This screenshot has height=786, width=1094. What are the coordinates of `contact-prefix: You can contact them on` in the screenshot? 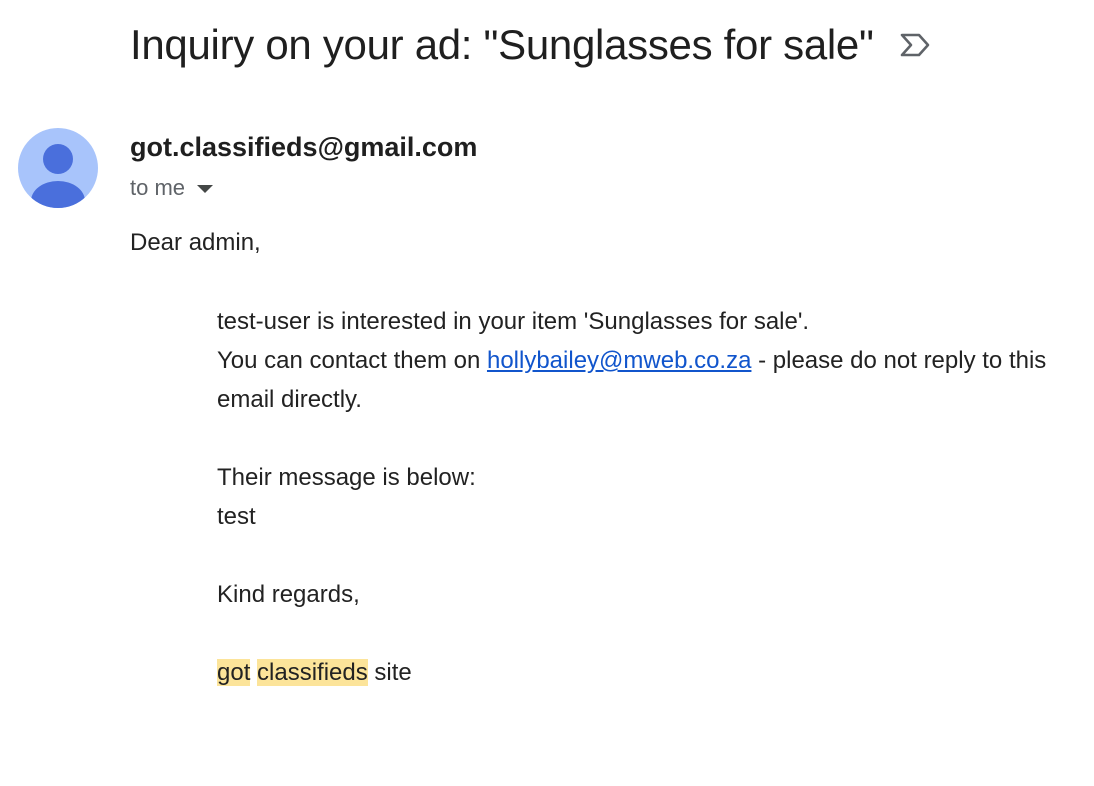 It's located at (352, 360).